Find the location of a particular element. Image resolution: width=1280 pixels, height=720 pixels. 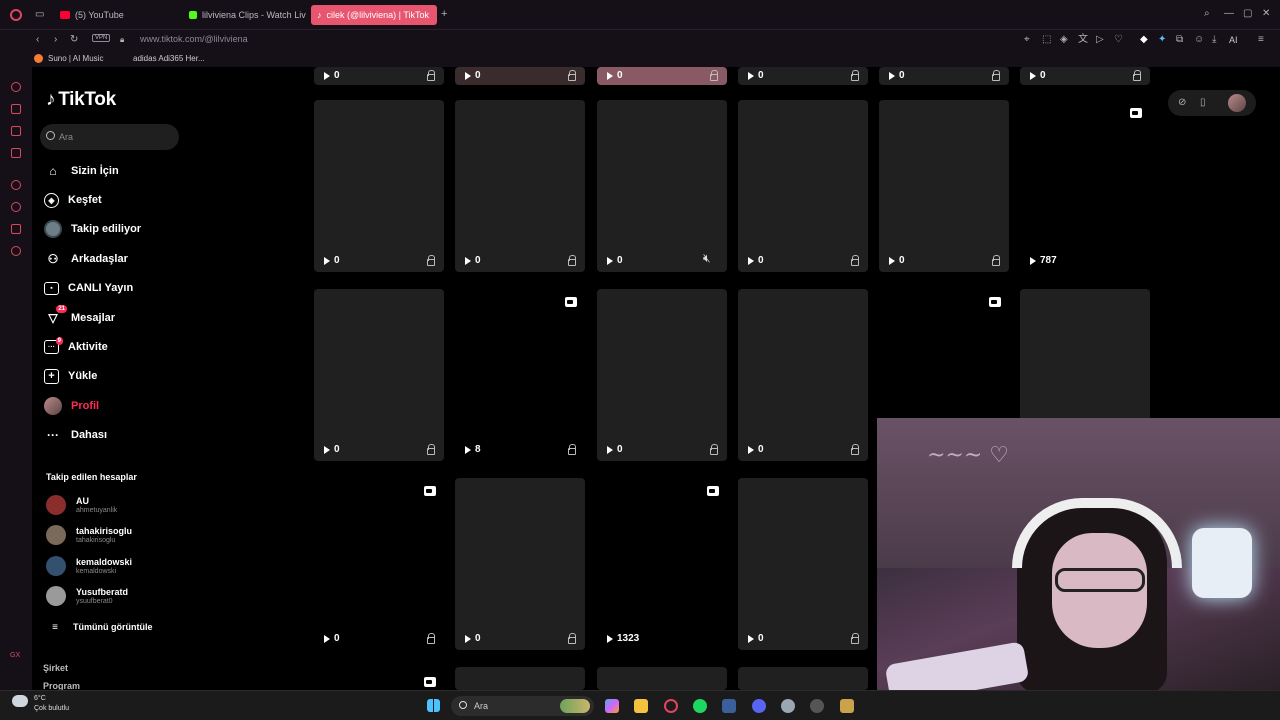

copilot-icon is located at coordinates (612, 706).